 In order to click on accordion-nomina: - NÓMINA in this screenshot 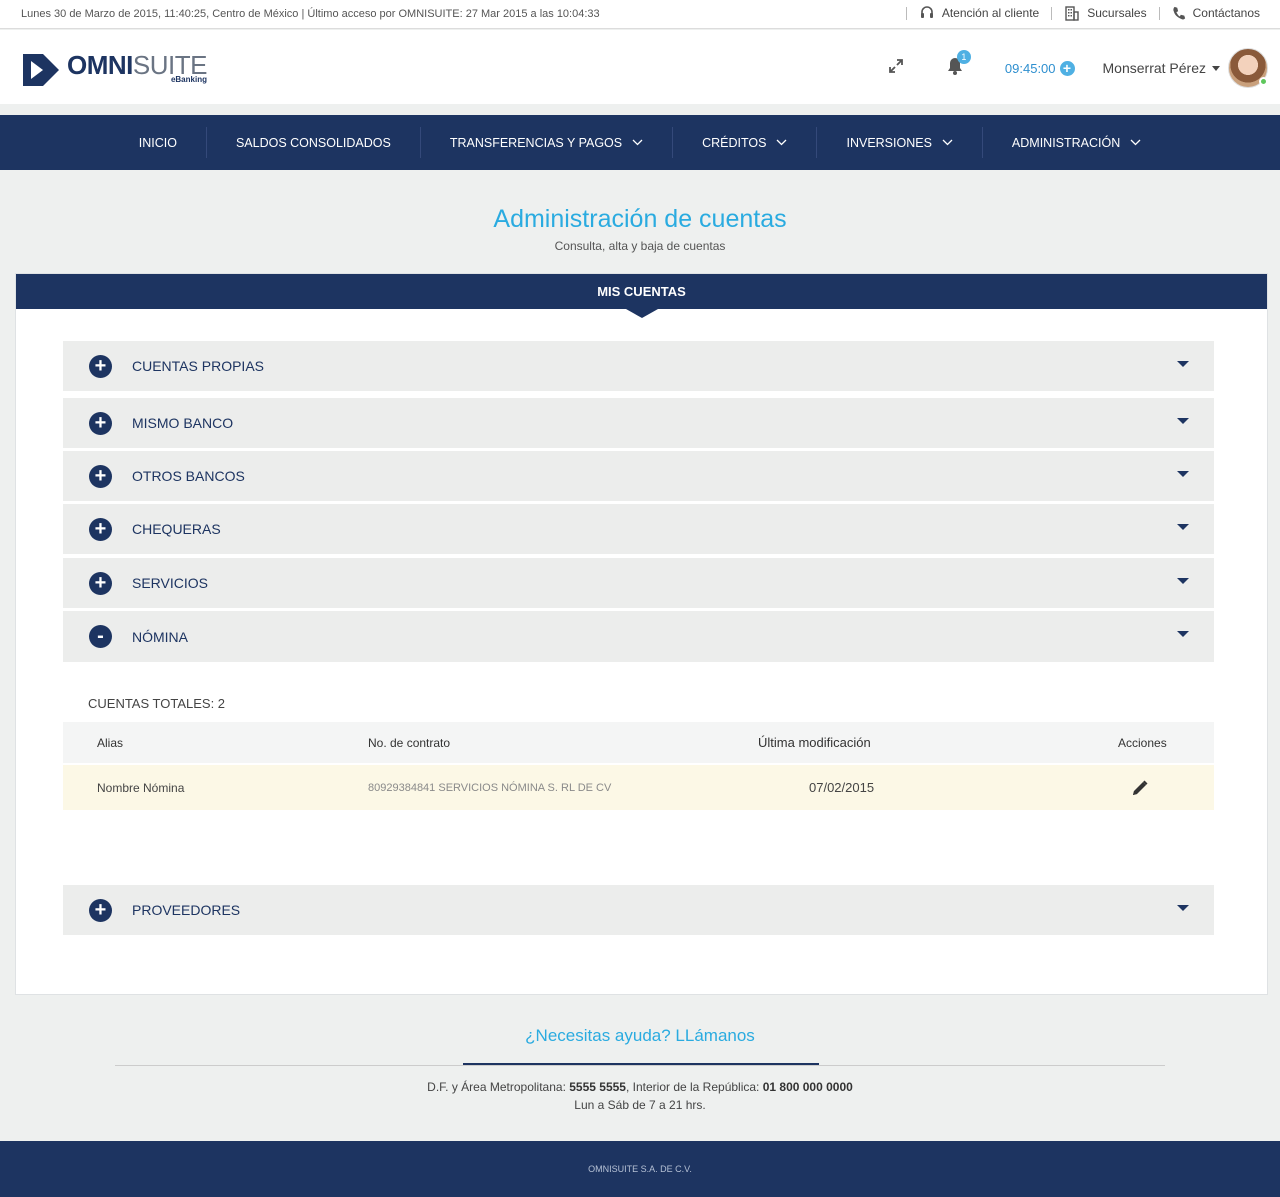, I will do `click(638, 636)`.